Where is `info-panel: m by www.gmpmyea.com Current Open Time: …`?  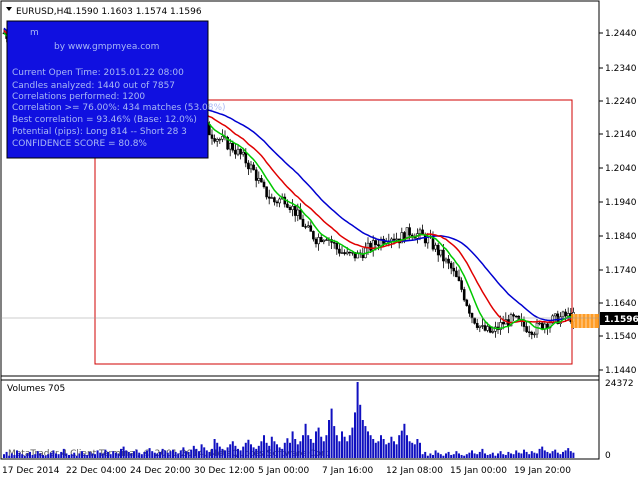 info-panel: m by www.gmpmyea.com Current Open Time: … is located at coordinates (116, 89).